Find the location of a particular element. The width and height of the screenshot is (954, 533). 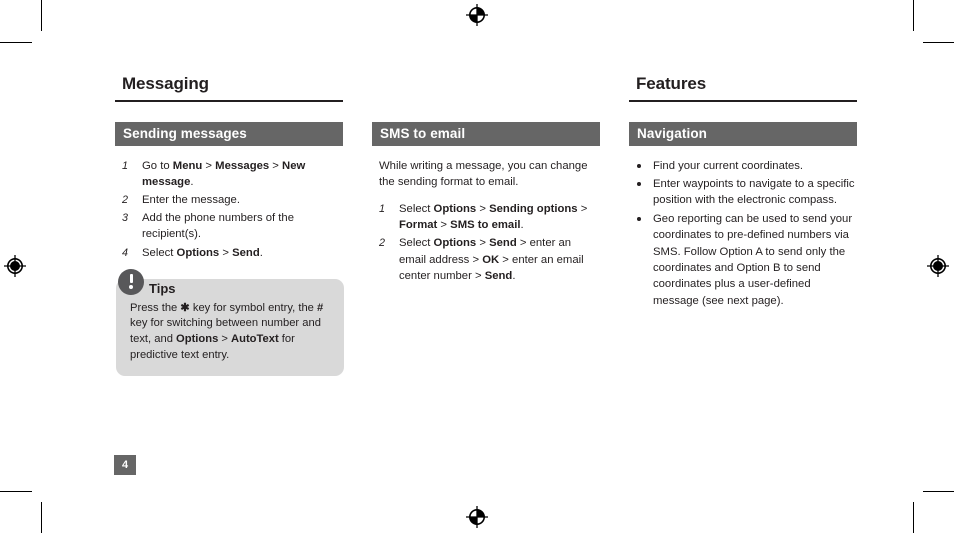

page-number-badge: 4 is located at coordinates (125, 465).